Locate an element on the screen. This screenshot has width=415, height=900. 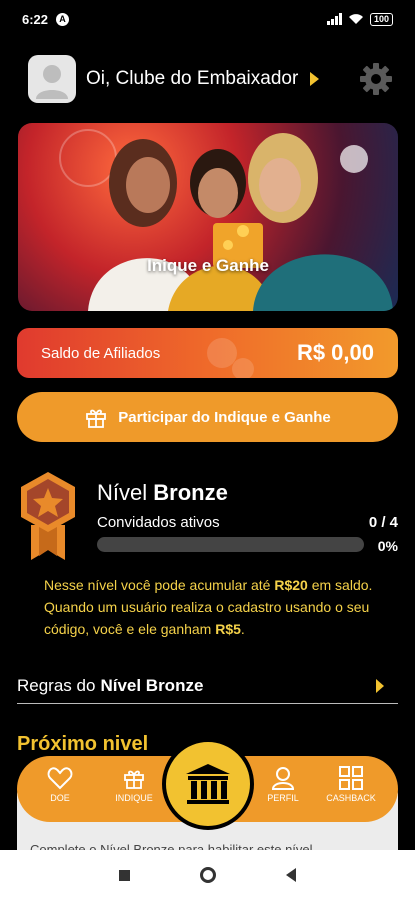
rules-link: Regras do Nível Bronze is located at coordinates (207, 686).